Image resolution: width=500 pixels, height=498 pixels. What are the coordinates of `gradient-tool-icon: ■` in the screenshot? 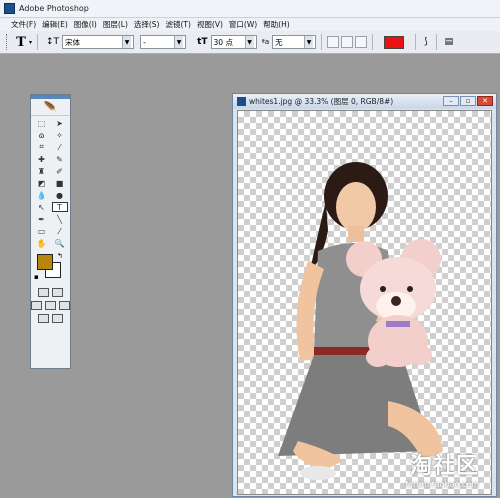 It's located at (60, 183).